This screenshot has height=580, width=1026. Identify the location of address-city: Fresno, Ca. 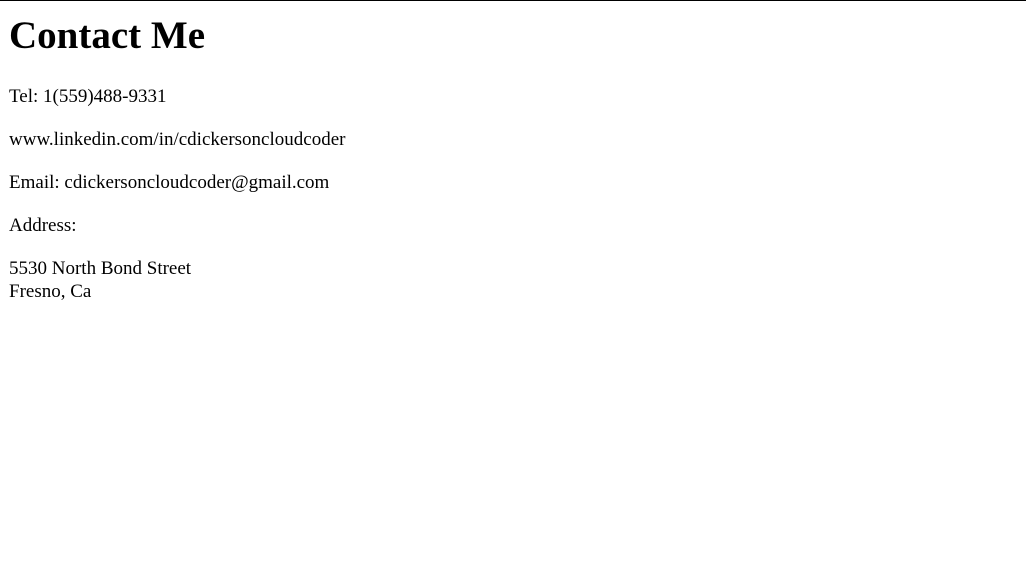
(50, 291).